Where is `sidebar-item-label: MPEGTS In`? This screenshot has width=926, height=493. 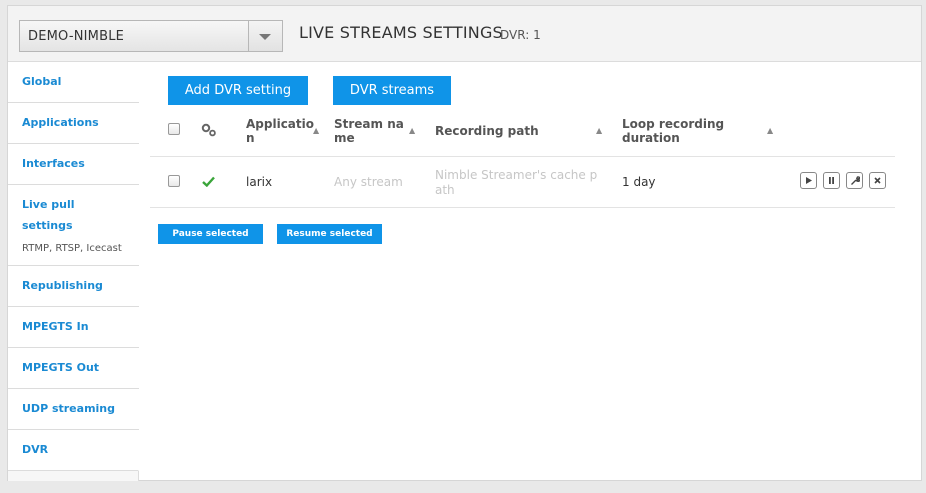 sidebar-item-label: MPEGTS In is located at coordinates (55, 326).